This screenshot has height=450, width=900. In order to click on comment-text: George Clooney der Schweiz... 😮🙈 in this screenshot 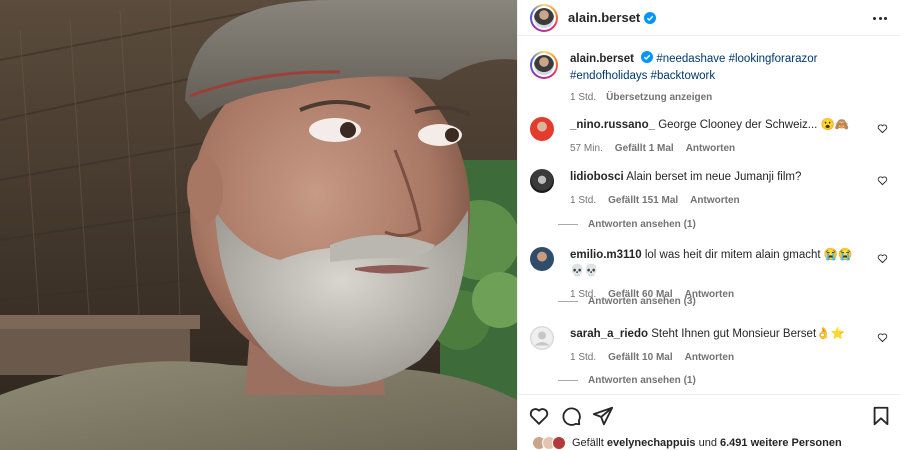, I will do `click(754, 125)`.